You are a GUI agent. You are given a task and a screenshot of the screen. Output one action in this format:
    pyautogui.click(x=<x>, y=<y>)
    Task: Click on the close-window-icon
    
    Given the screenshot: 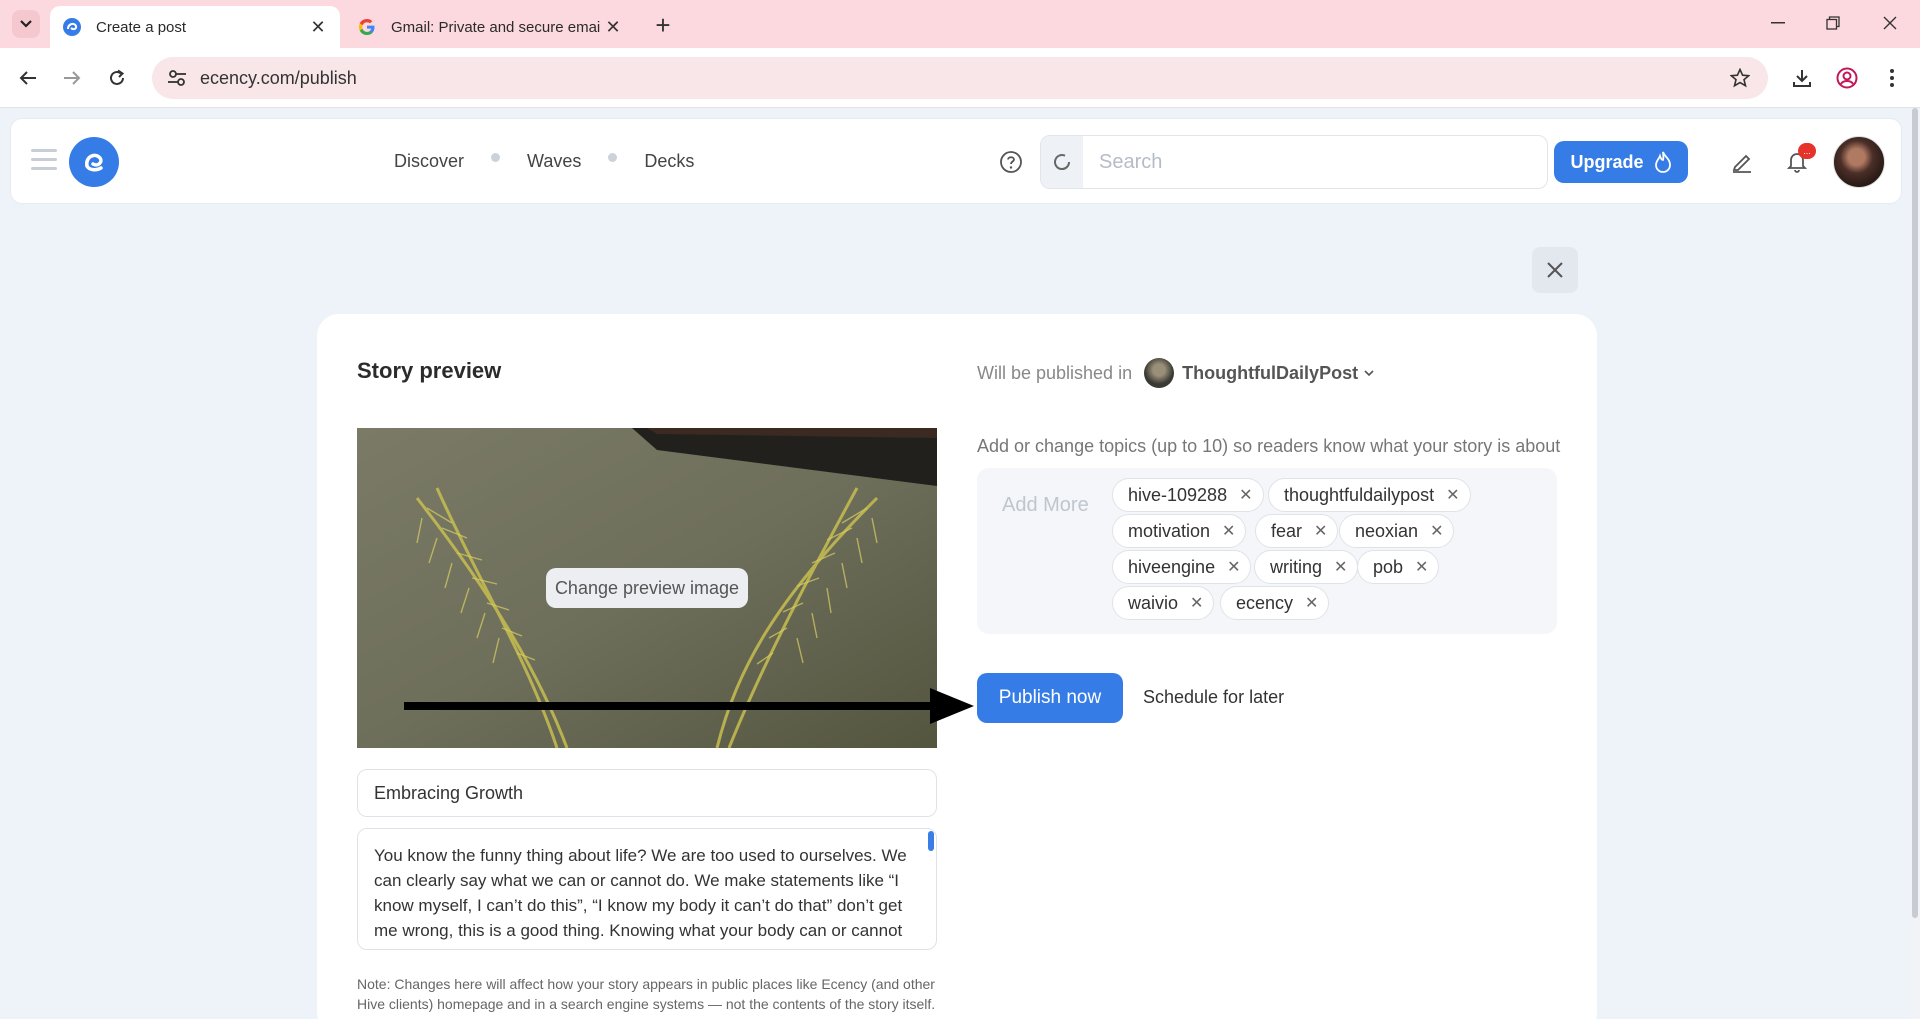 What is the action you would take?
    pyautogui.click(x=1890, y=23)
    